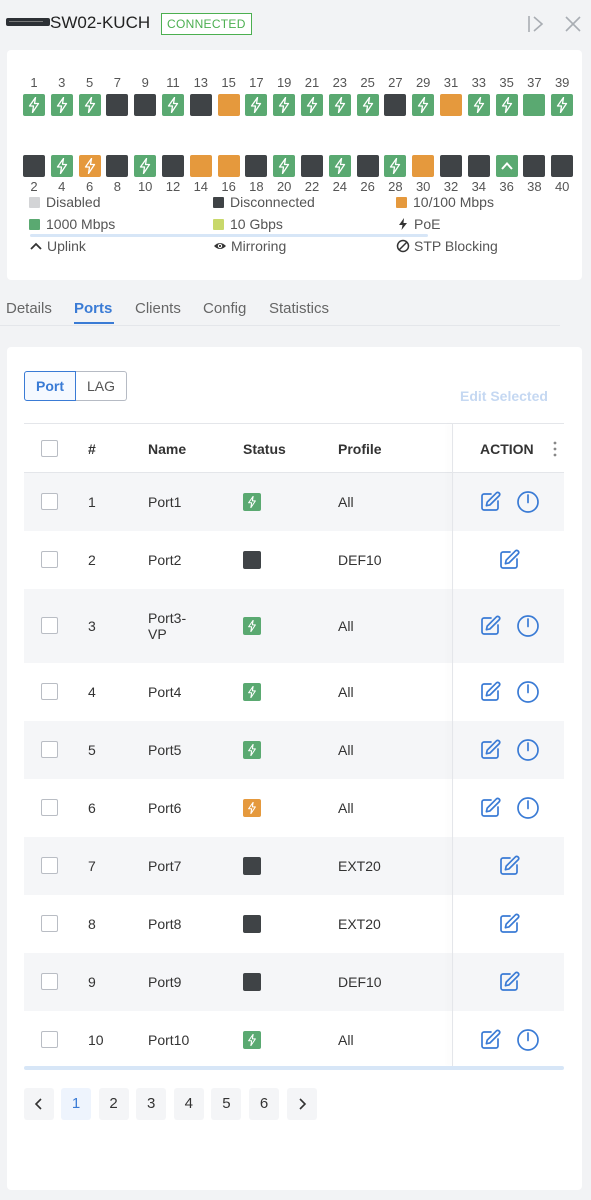 This screenshot has height=1200, width=591. What do you see at coordinates (224, 308) in the screenshot?
I see `tab-config: Config` at bounding box center [224, 308].